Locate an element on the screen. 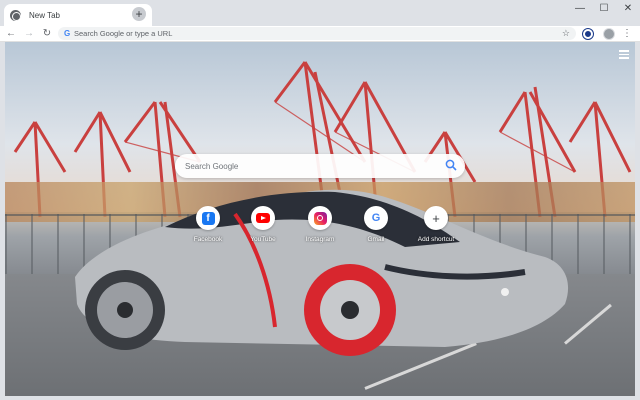 Image resolution: width=640 pixels, height=400 pixels. shortcut-tile: G is located at coordinates (376, 218).